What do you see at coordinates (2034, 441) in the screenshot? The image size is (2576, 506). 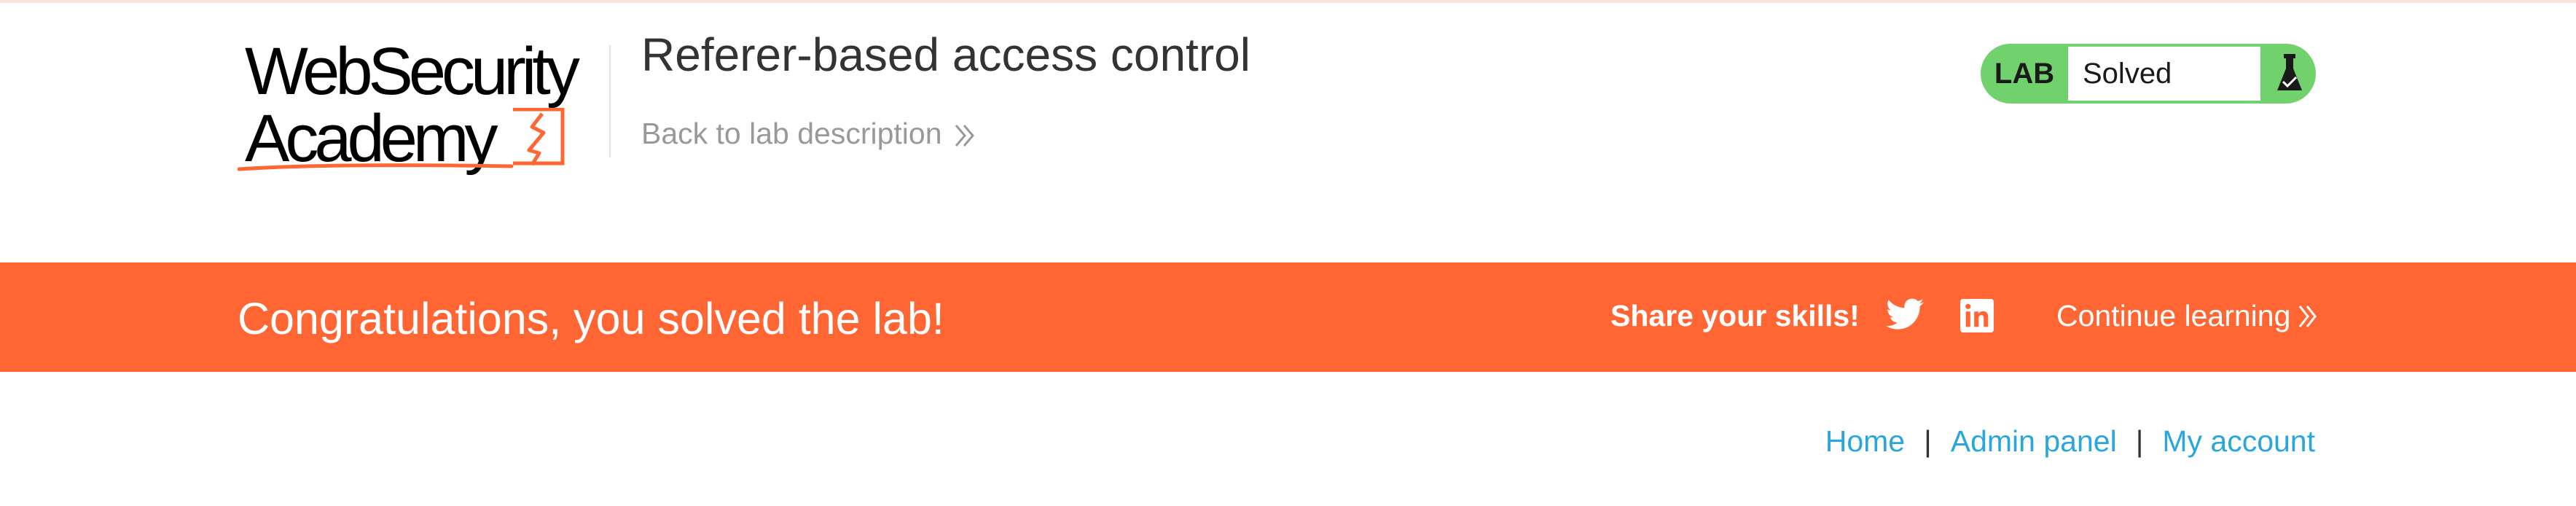 I see `nav-admin-panel-link: Admin panel` at bounding box center [2034, 441].